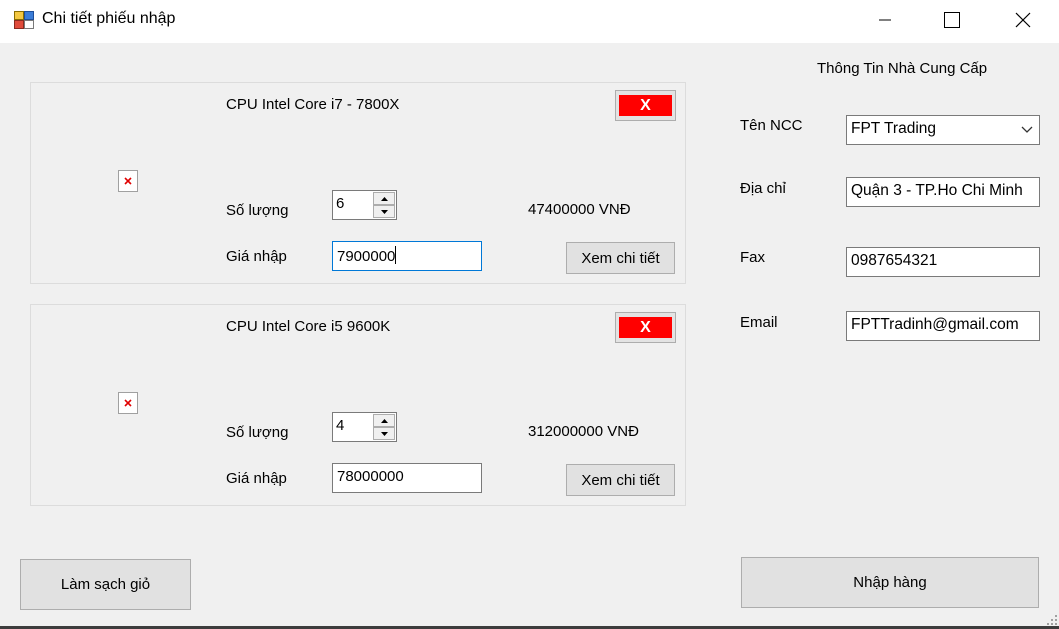  Describe the element at coordinates (407, 256) in the screenshot. I see `price-input: 7900000` at that location.